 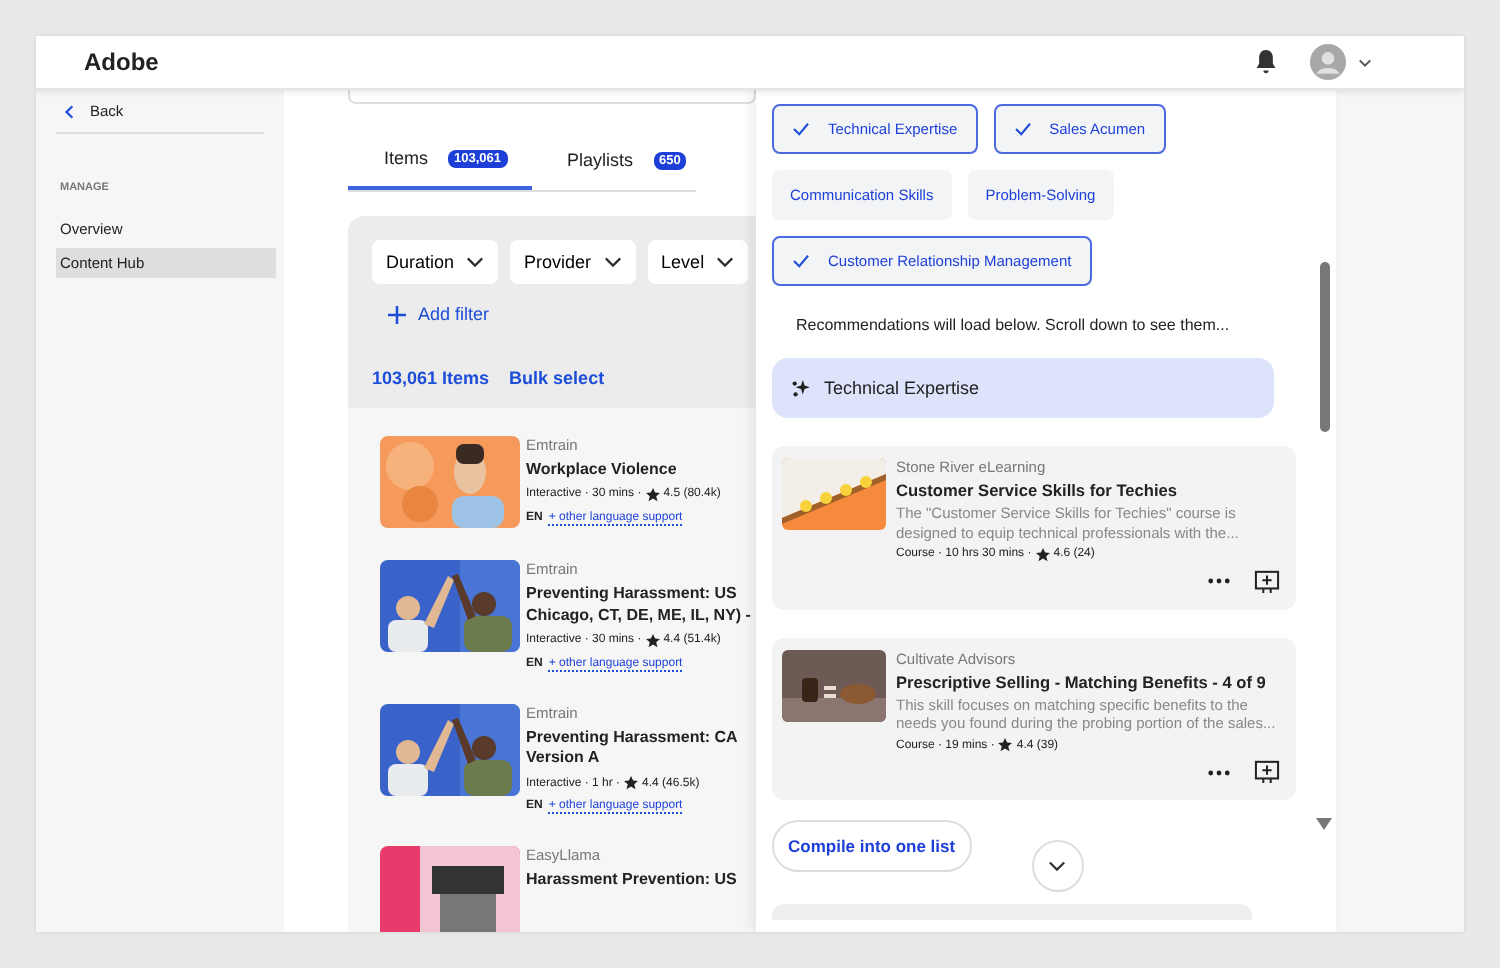 What do you see at coordinates (641, 881) in the screenshot?
I see `course-title: Harassment Prevention: US` at bounding box center [641, 881].